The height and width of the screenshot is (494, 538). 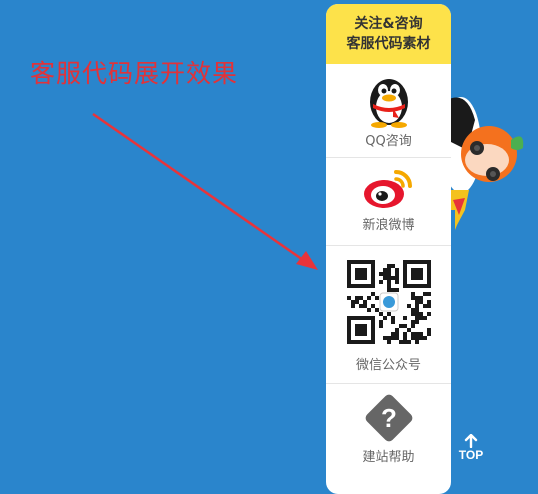 I want to click on weibo-icon, so click(x=387, y=189).